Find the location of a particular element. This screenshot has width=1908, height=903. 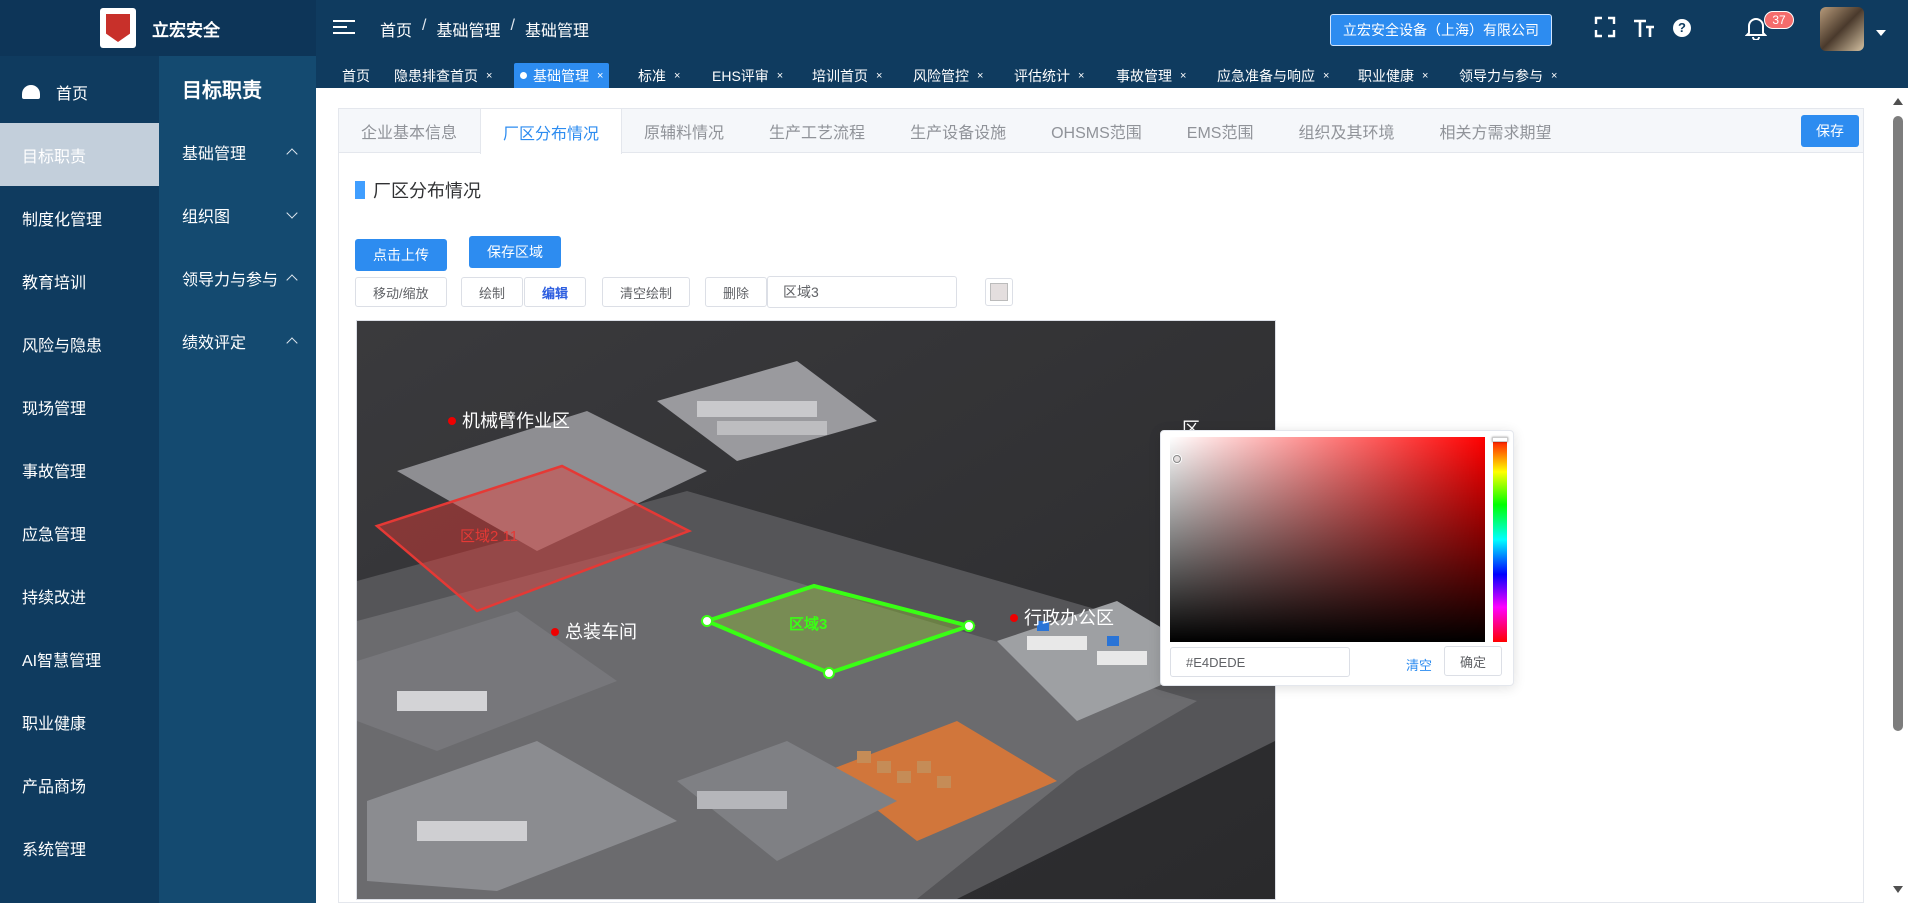

submenu-performance: 绩效评定 is located at coordinates (237, 340).